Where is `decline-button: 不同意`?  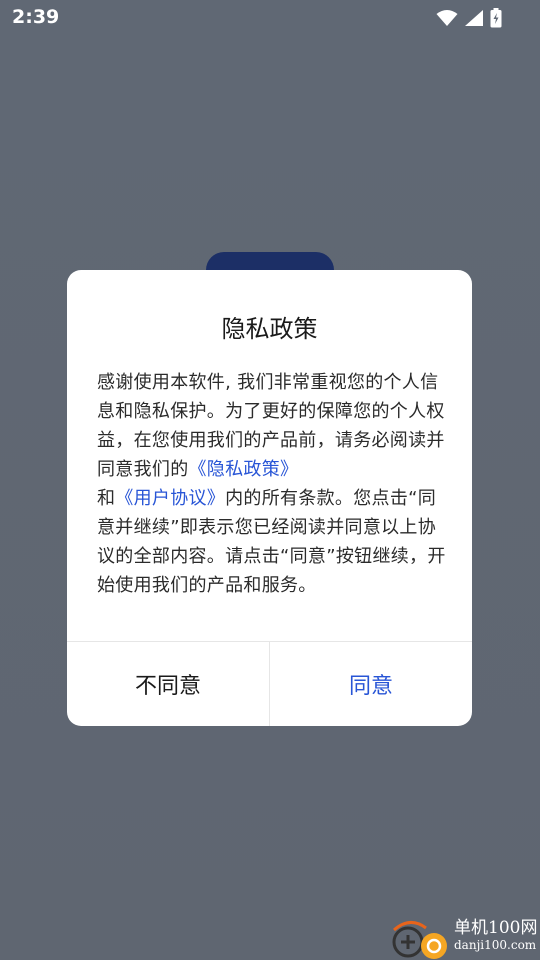 decline-button: 不同意 is located at coordinates (168, 684).